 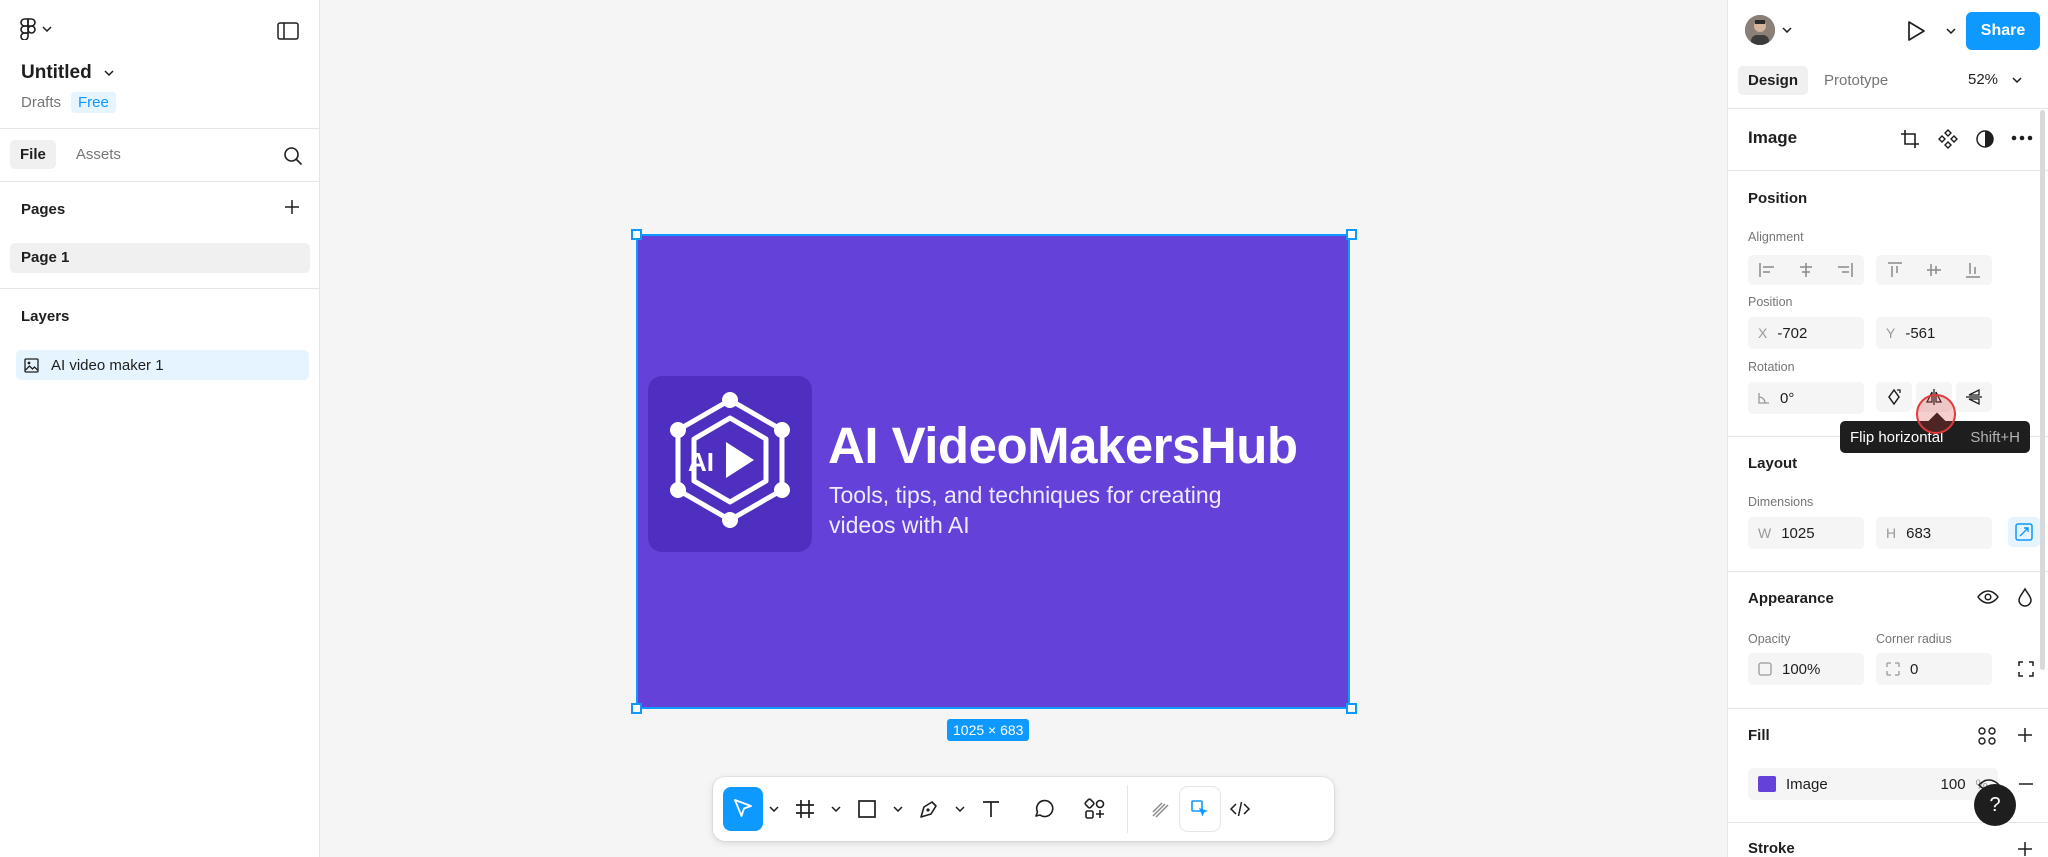 I want to click on add-page-plus-icon, so click(x=292, y=207).